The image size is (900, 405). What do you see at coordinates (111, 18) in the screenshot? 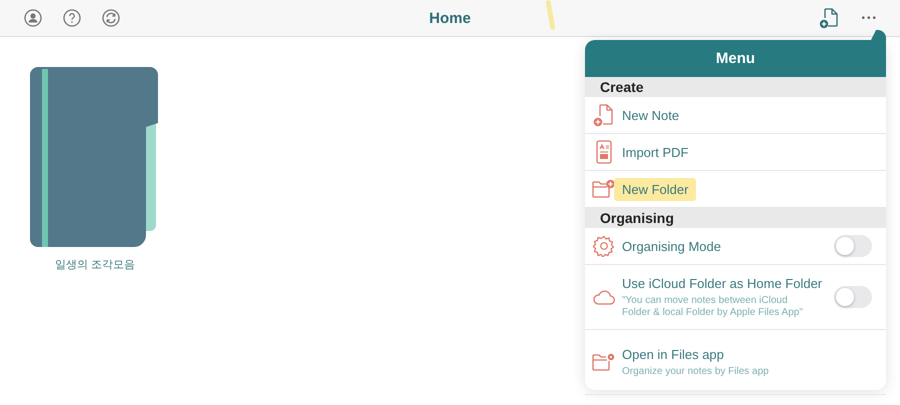
I see `sync-icon` at bounding box center [111, 18].